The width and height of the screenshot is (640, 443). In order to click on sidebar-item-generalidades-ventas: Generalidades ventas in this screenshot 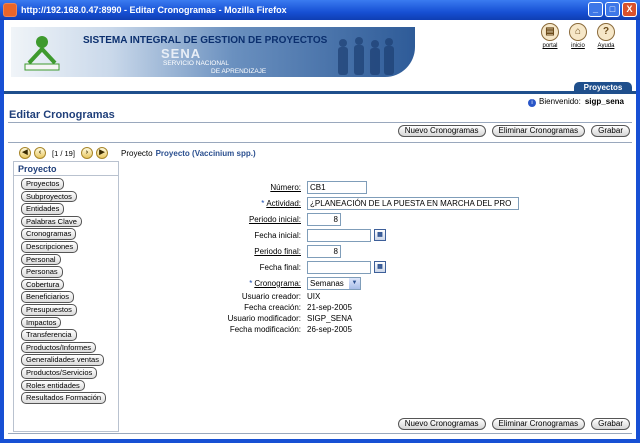, I will do `click(62, 360)`.